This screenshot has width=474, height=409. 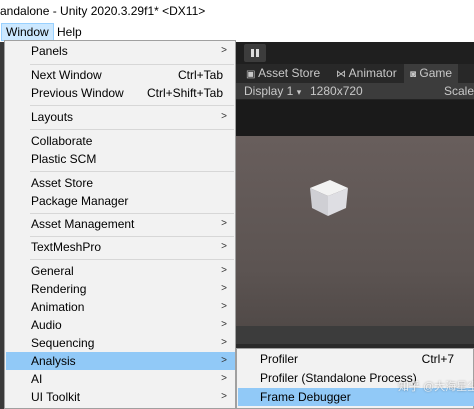 I want to click on tab-label: Animator, so click(x=372, y=73).